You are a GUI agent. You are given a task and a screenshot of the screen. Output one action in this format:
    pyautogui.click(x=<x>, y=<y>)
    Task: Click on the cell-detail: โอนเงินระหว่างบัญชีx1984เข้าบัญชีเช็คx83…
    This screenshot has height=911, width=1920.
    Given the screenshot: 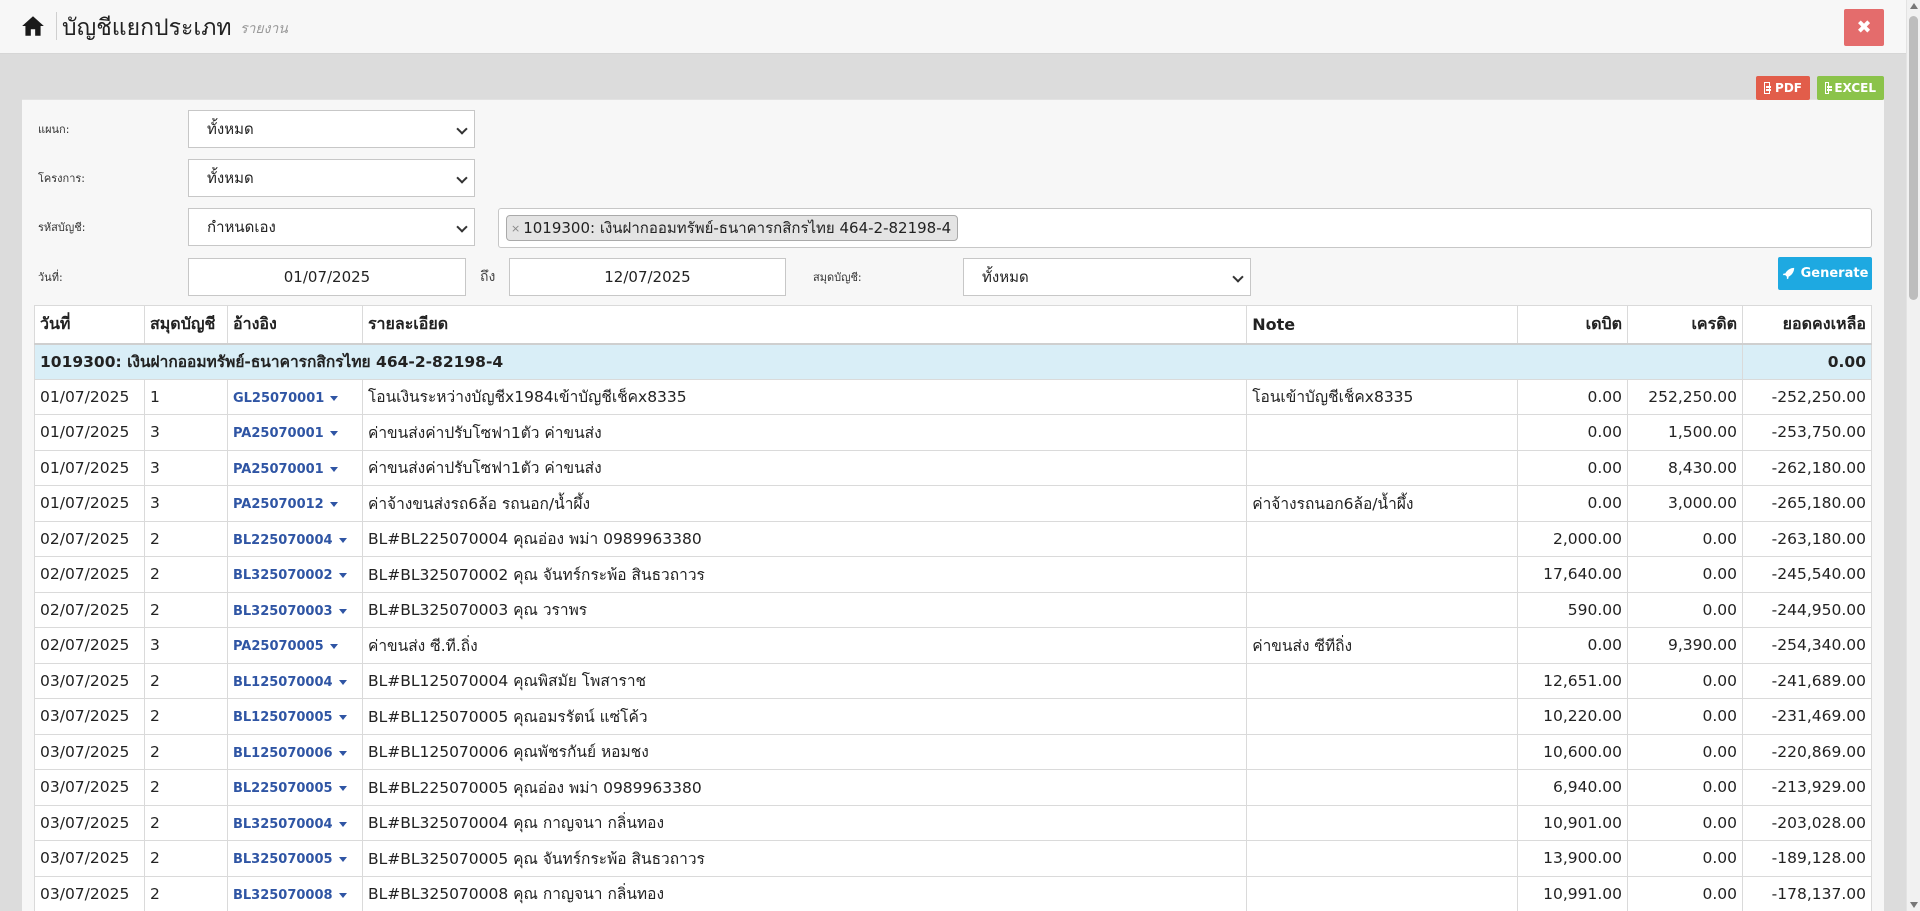 What is the action you would take?
    pyautogui.click(x=804, y=396)
    